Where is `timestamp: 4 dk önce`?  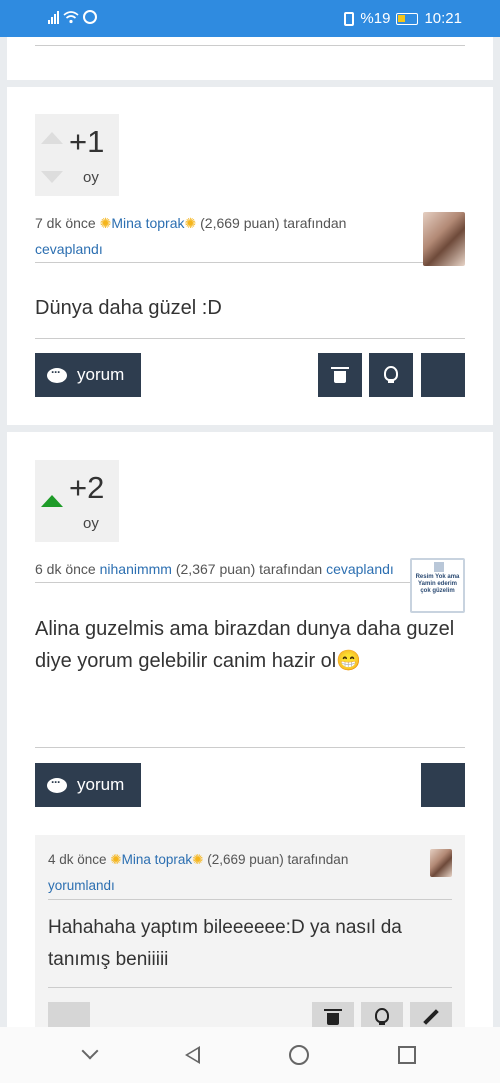
timestamp: 4 dk önce is located at coordinates (79, 859).